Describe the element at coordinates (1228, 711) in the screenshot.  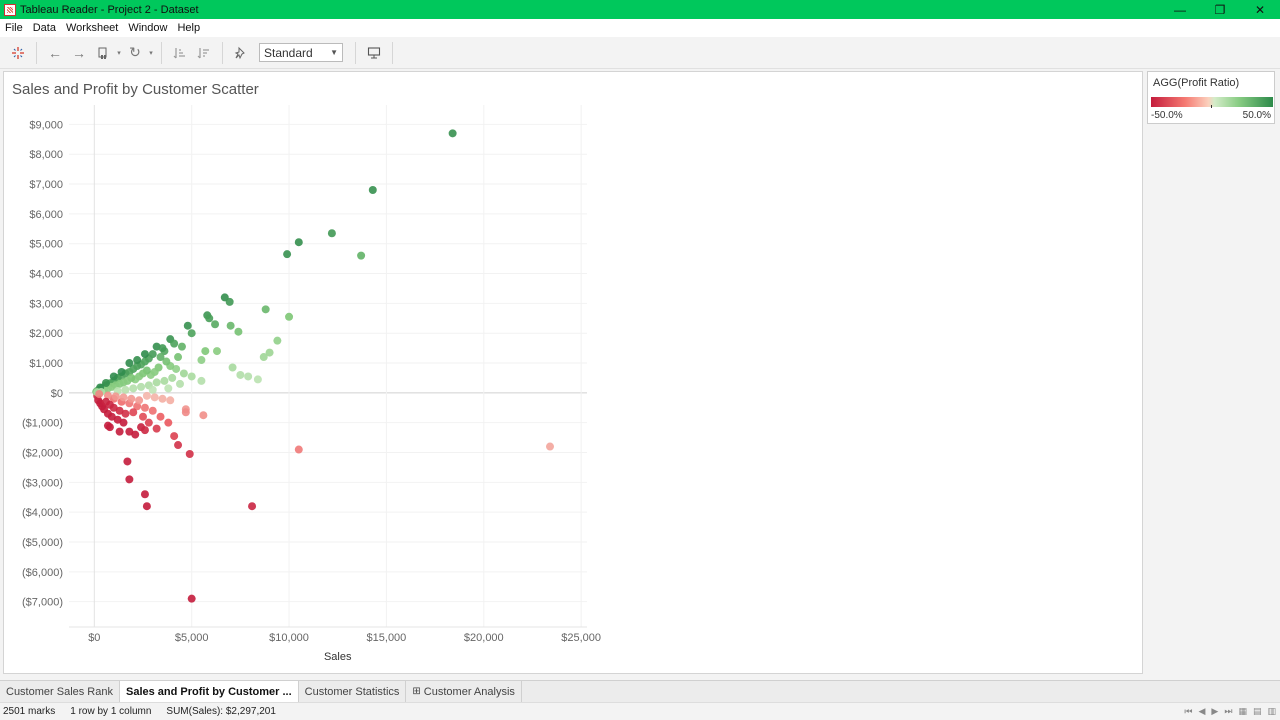
I see `last-sheet-icon: ⏭` at that location.